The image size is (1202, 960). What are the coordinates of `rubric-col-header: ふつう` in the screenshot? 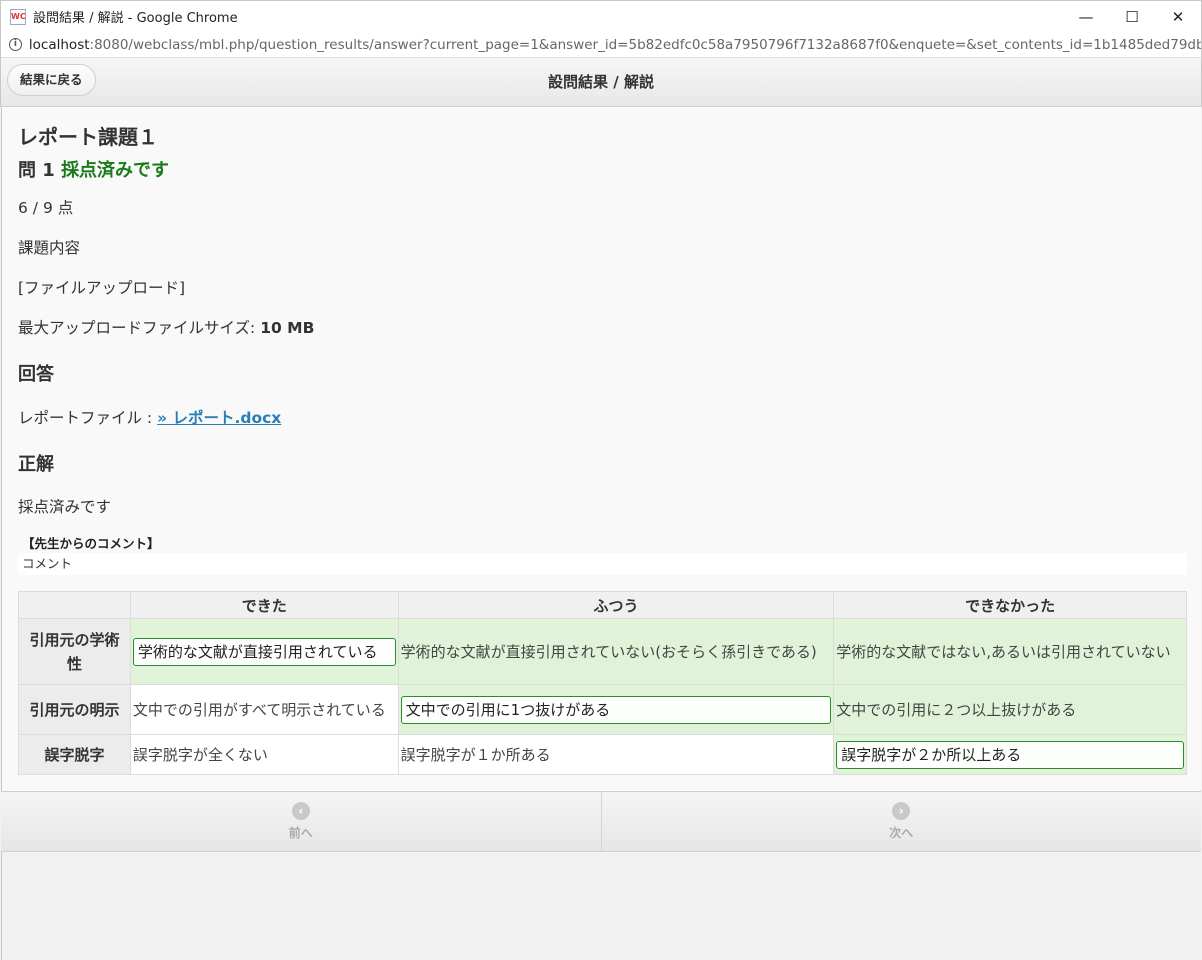 It's located at (616, 605).